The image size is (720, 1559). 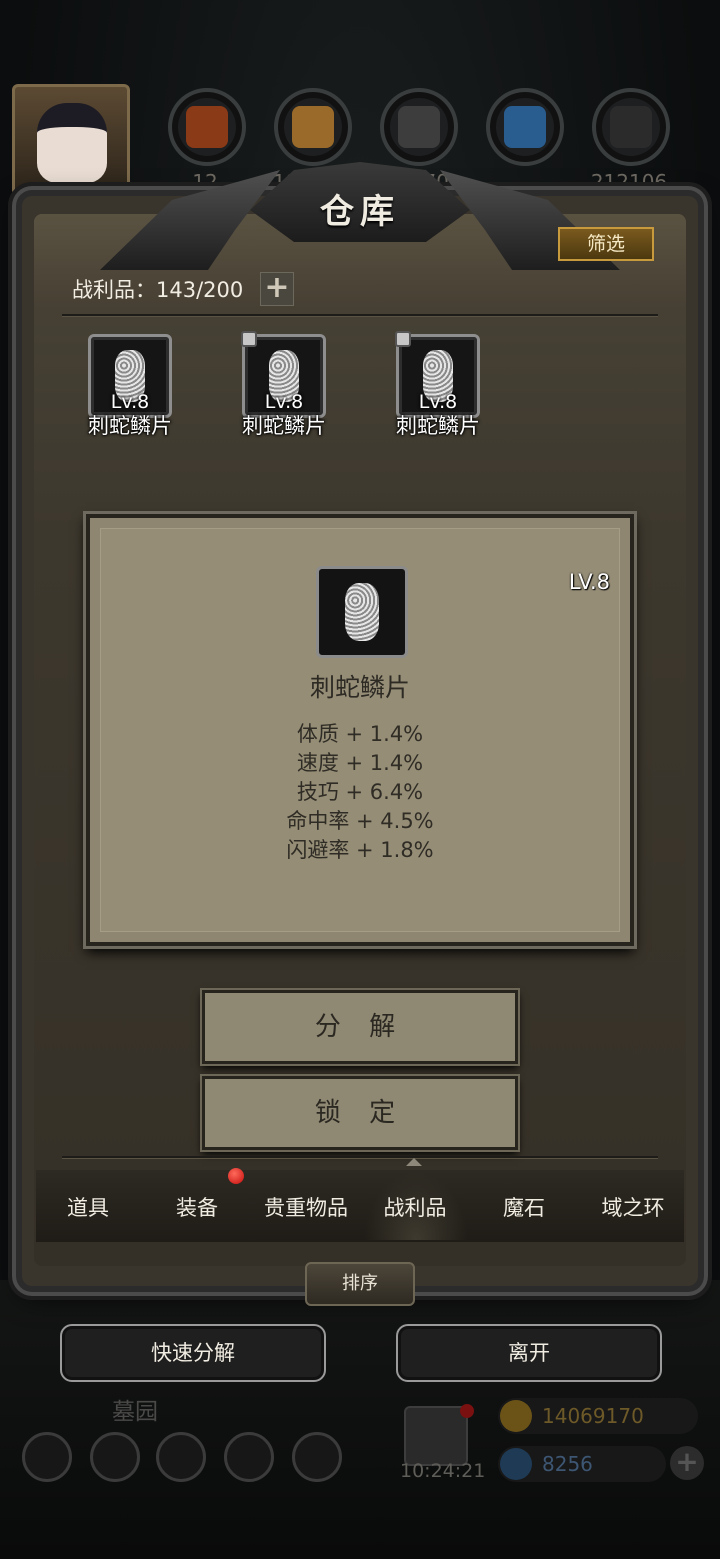 I want to click on player-avatar, so click(x=71, y=140).